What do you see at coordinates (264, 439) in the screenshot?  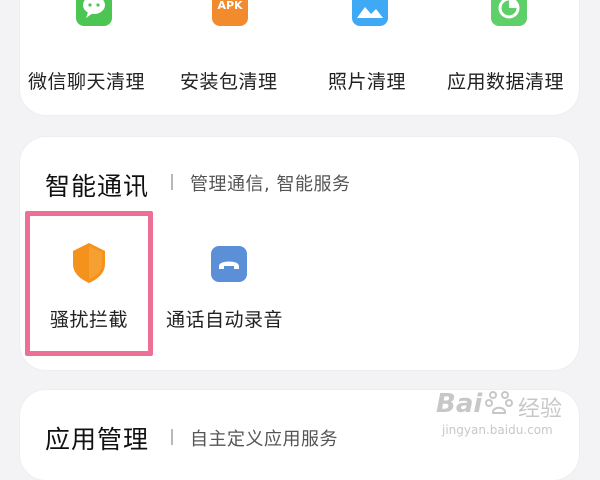 I see `section-subtitle-app-management: 自主定义应用服务` at bounding box center [264, 439].